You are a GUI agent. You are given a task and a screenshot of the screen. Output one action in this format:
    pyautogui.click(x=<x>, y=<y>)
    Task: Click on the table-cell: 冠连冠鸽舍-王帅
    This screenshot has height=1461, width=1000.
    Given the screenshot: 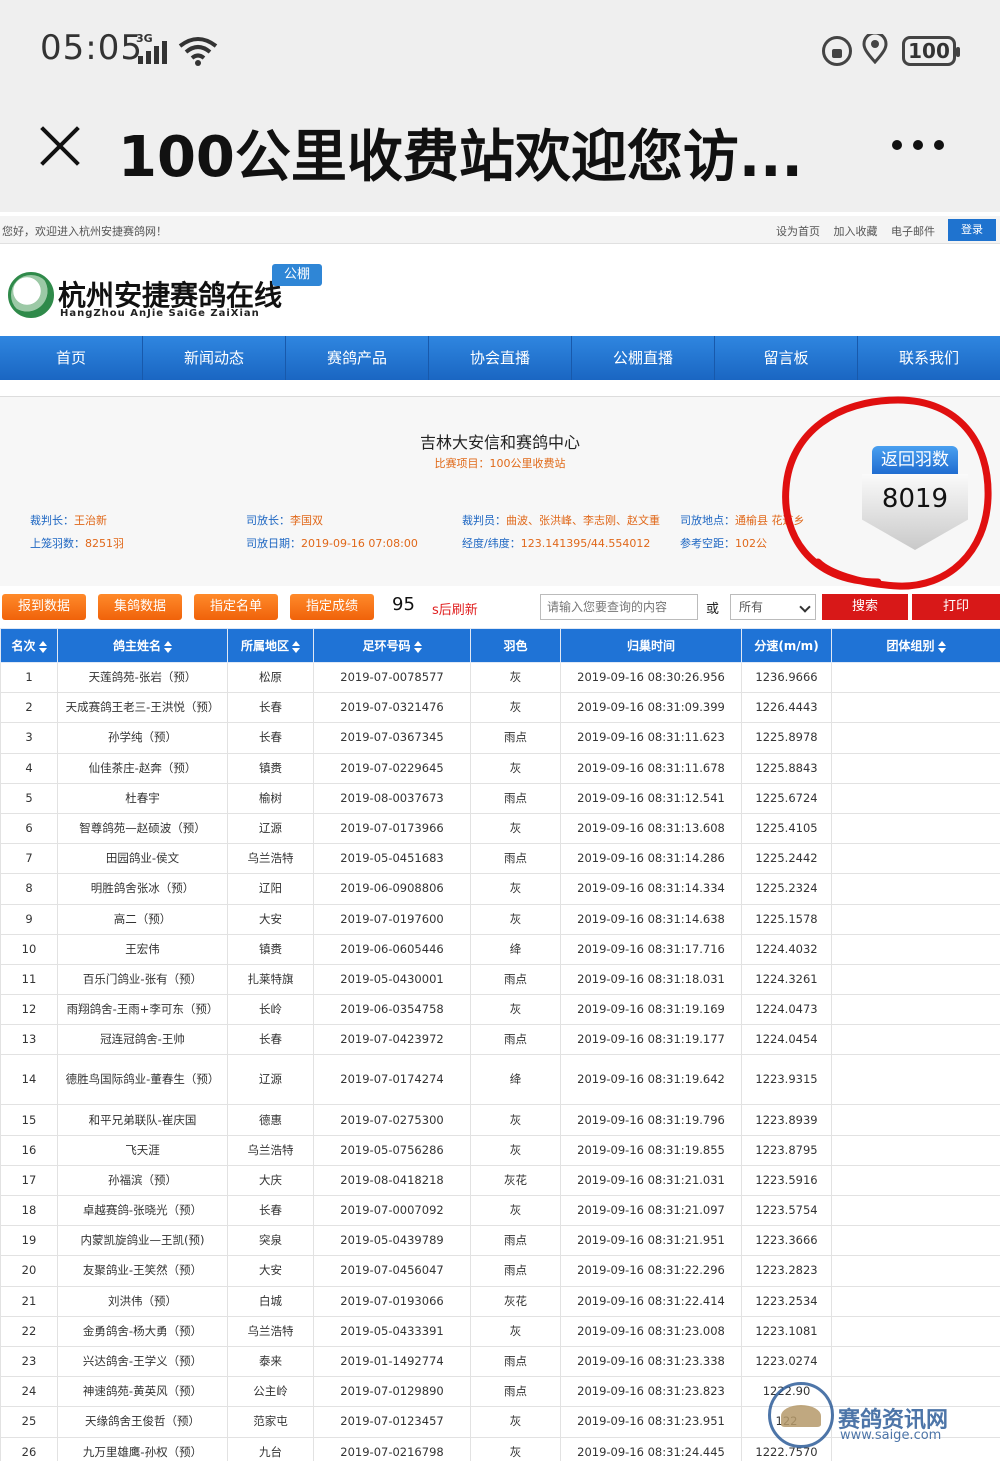 What is the action you would take?
    pyautogui.click(x=142, y=1040)
    